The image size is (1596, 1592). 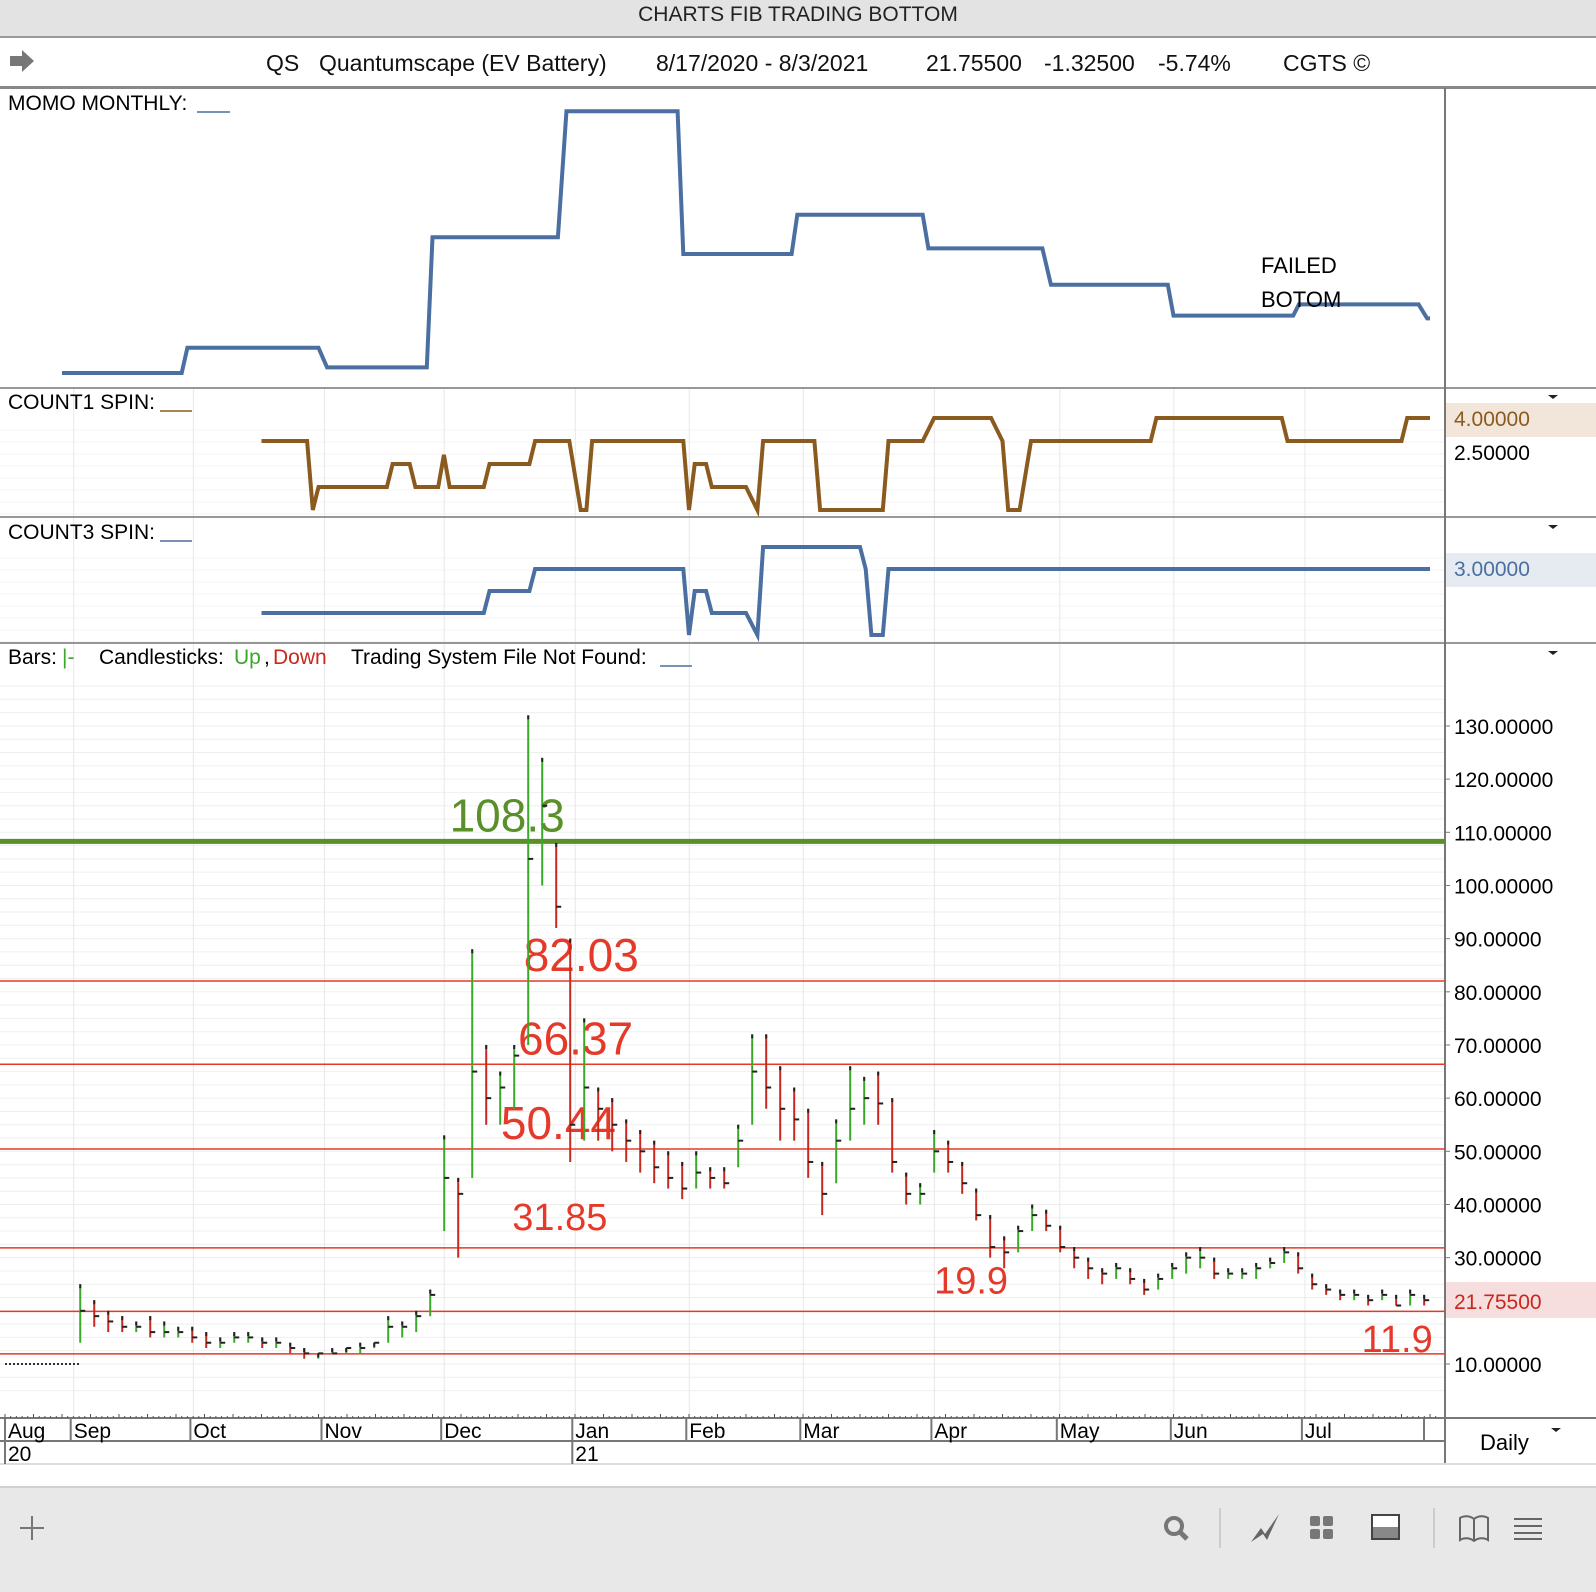 What do you see at coordinates (1498, 1205) in the screenshot?
I see `price-axis-label: 40.00000` at bounding box center [1498, 1205].